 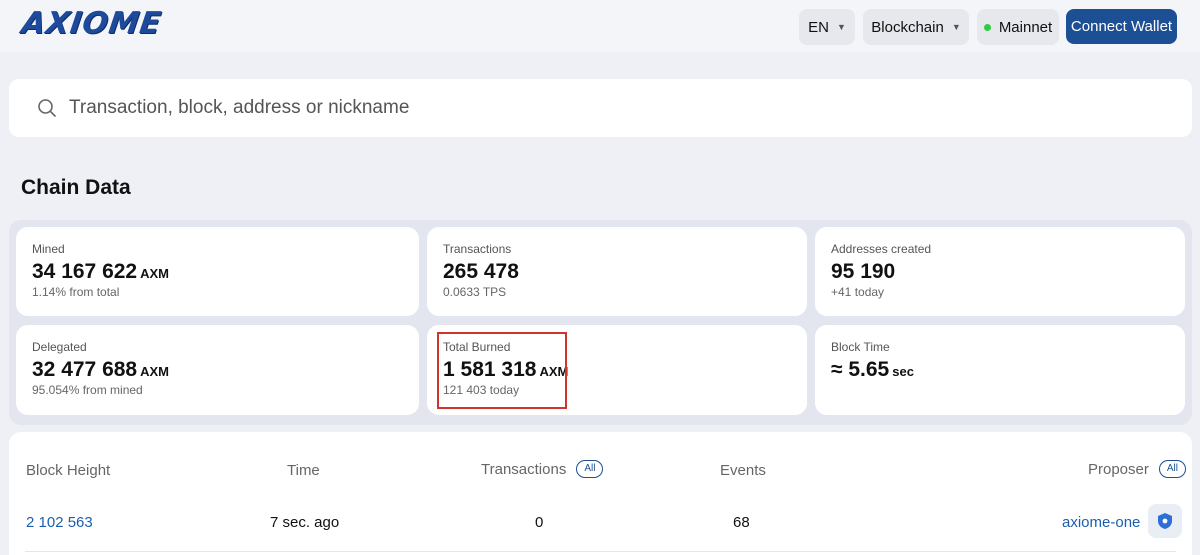 I want to click on stat-label: Delegated, so click(x=59, y=347).